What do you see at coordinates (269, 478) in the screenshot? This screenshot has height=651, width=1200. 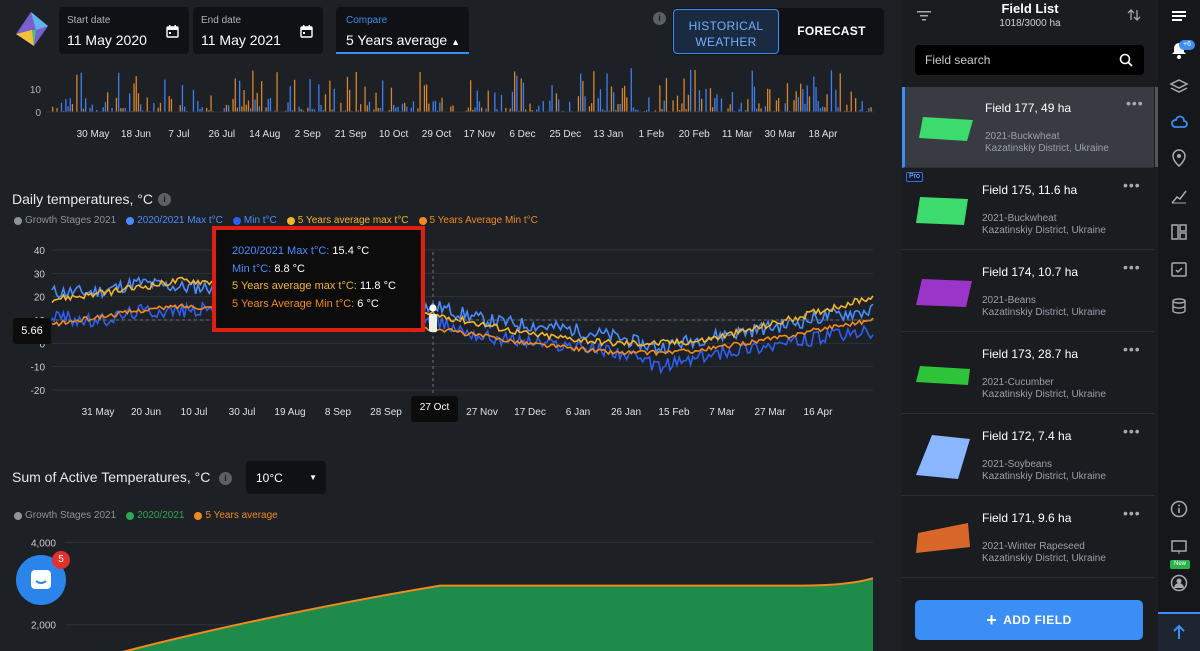 I see `threshold-value: 10°C` at bounding box center [269, 478].